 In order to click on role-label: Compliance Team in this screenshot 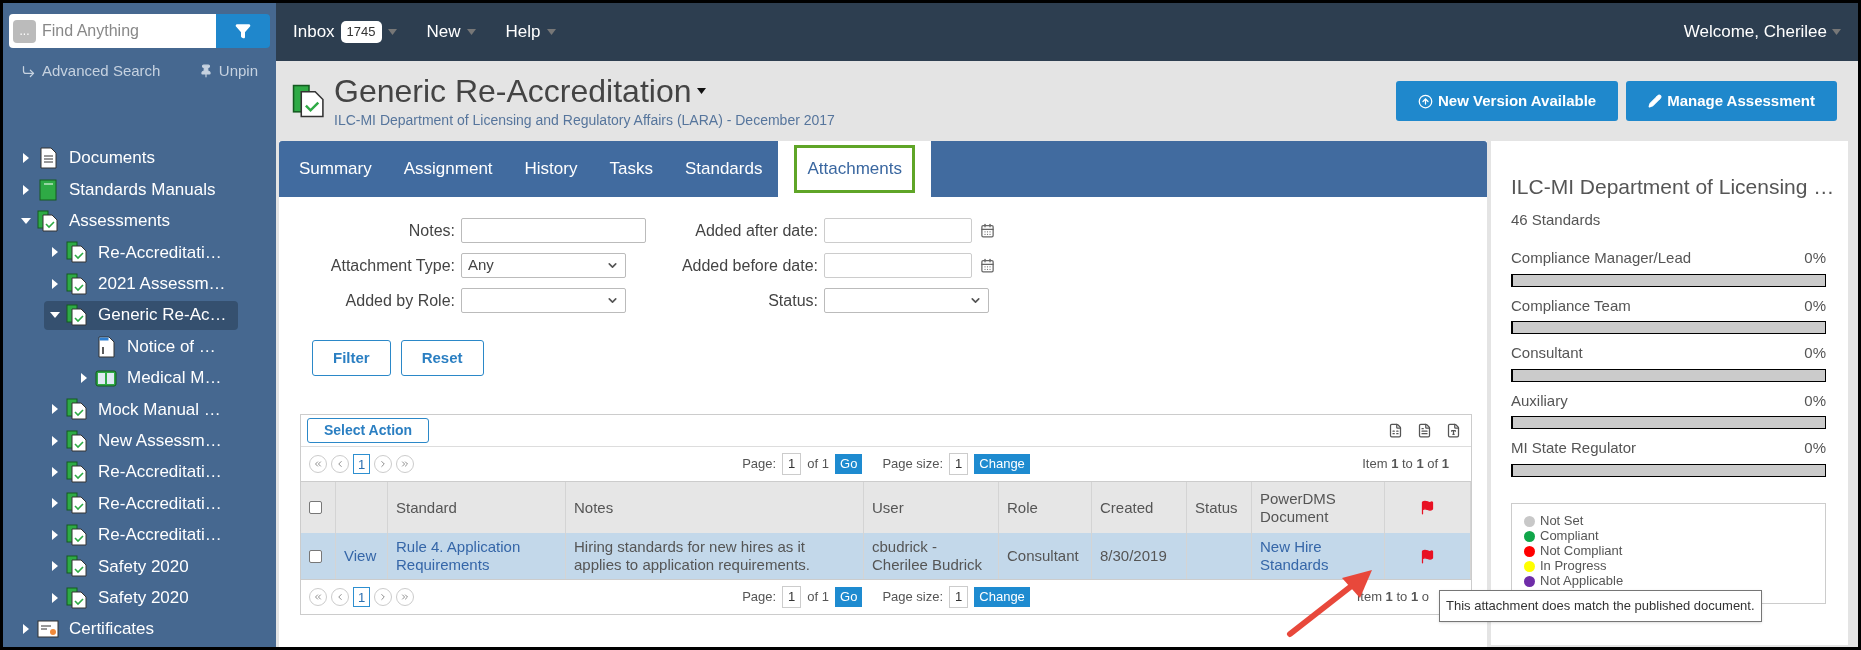, I will do `click(1571, 305)`.